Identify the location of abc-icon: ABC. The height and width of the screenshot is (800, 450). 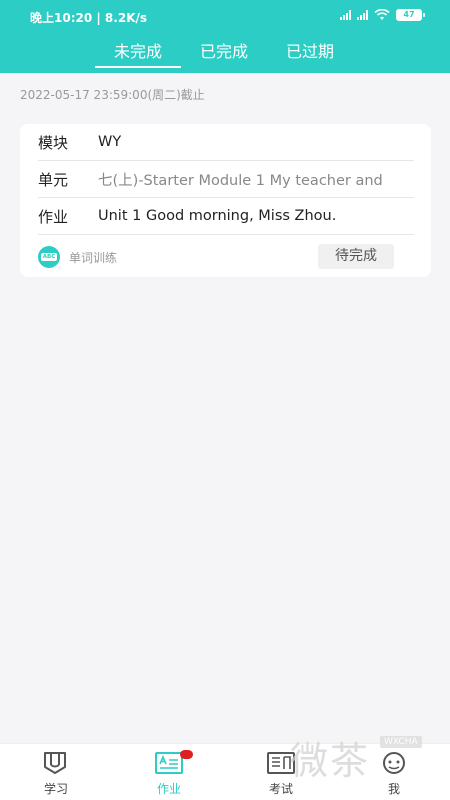
(49, 257).